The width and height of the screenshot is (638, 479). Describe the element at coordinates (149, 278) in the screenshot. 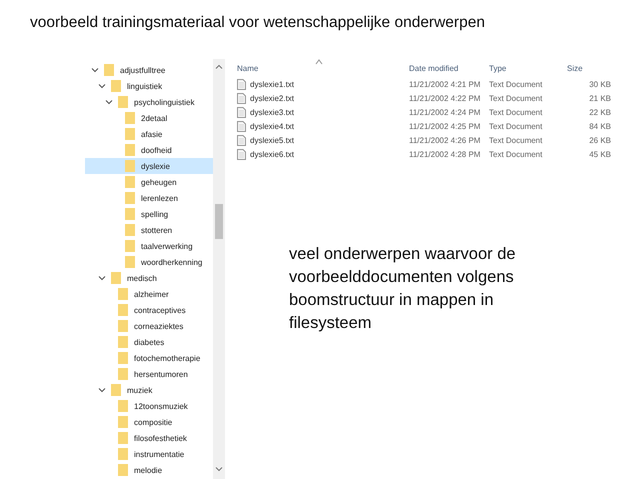

I see `tree-item: medisch` at that location.